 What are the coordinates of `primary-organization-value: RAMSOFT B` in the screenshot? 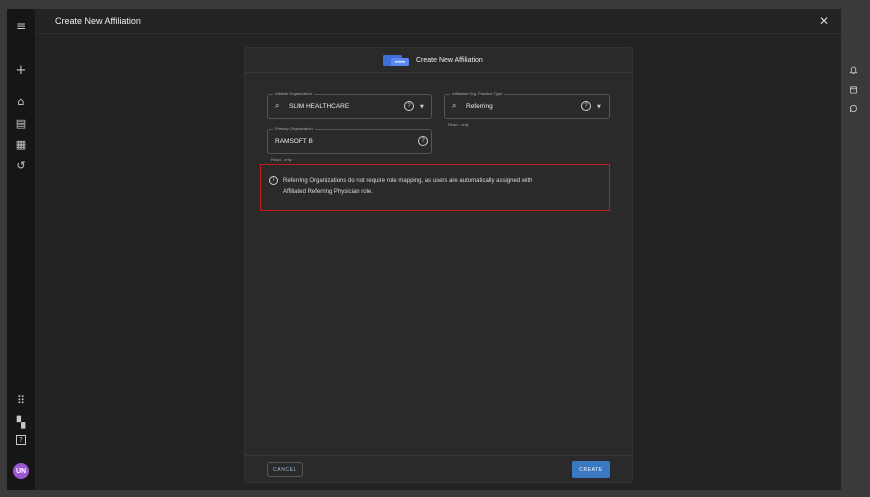 It's located at (294, 141).